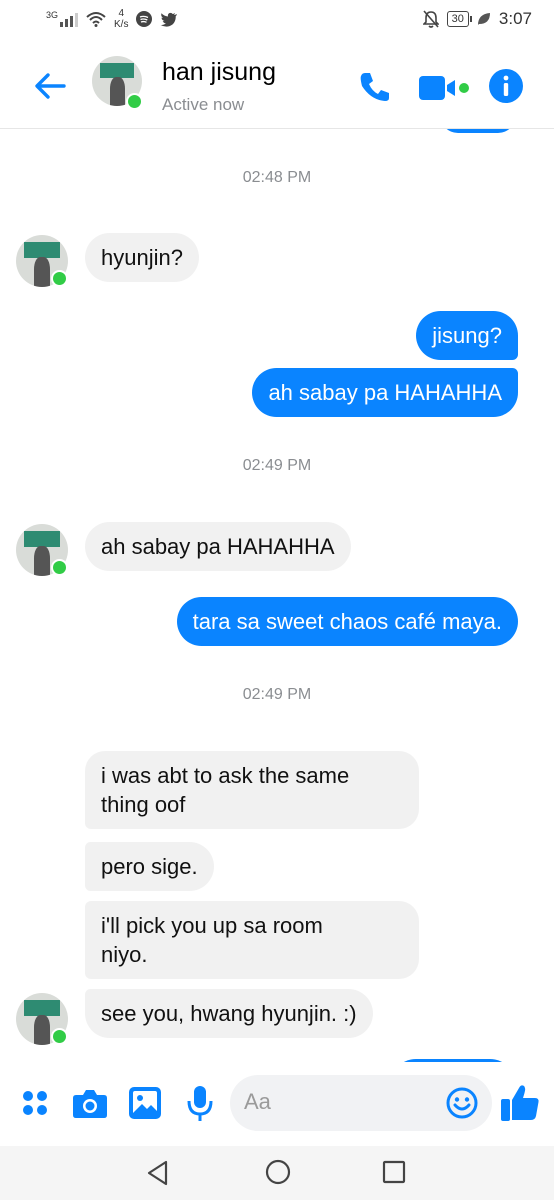 Image resolution: width=554 pixels, height=1200 pixels. I want to click on system-nav-bar, so click(277, 1173).